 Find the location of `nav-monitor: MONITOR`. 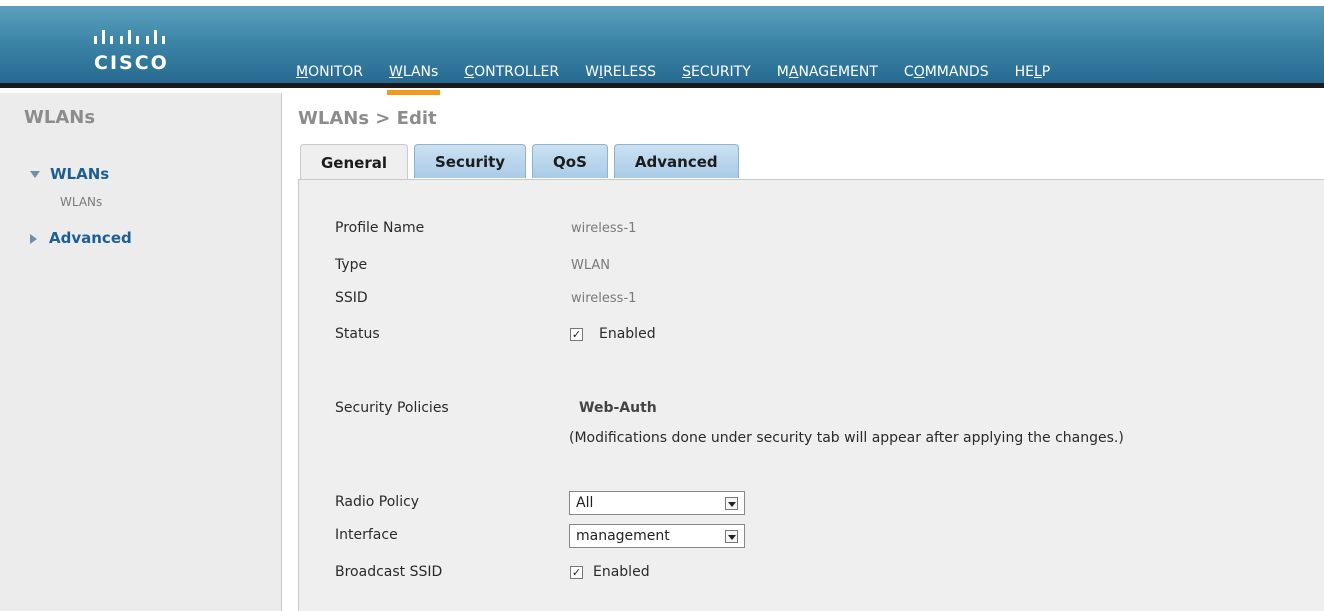

nav-monitor: MONITOR is located at coordinates (329, 72).